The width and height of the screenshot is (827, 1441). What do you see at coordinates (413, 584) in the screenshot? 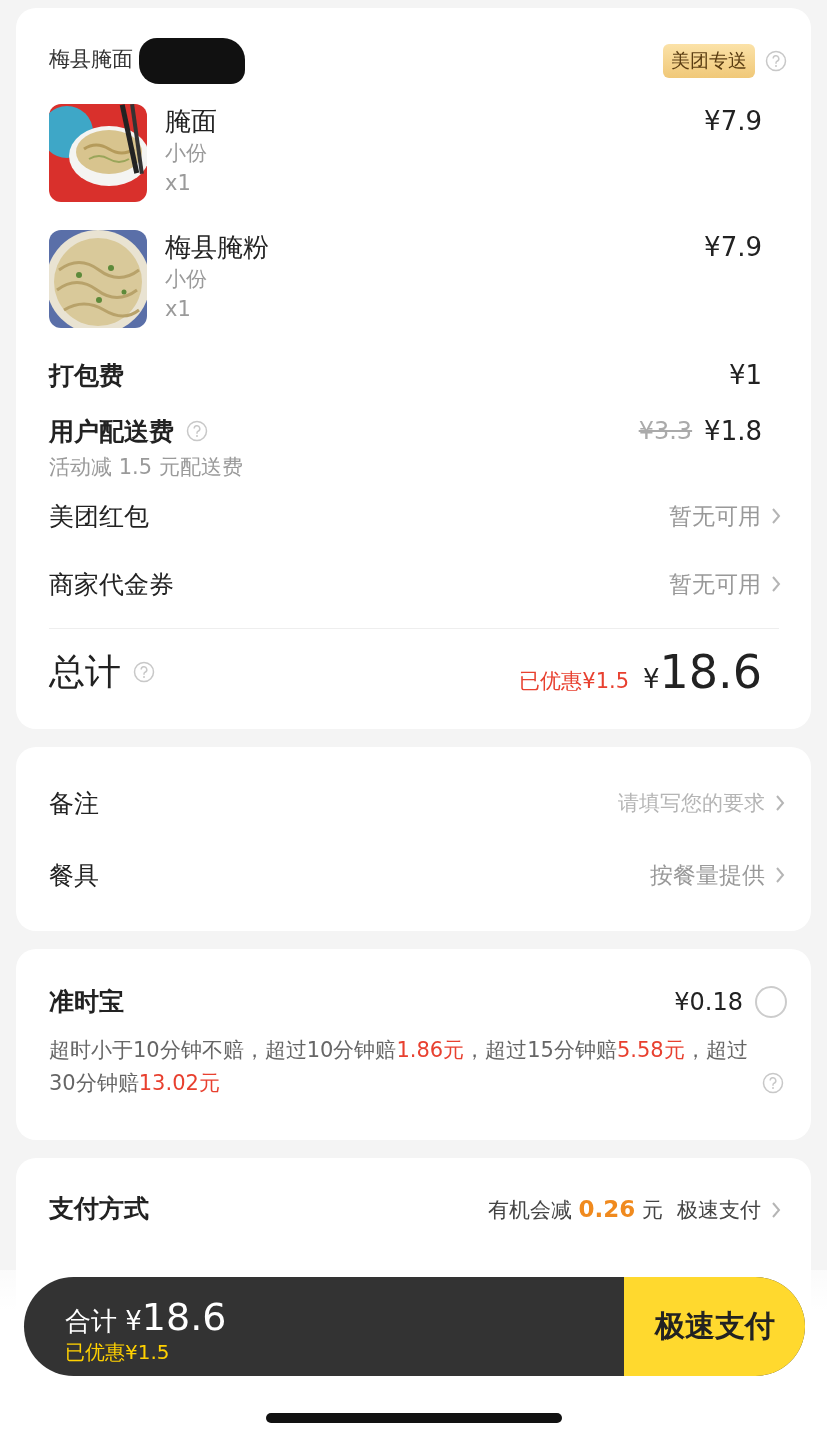
I see `coupon-row: 商家代金券 暂无可用` at bounding box center [413, 584].